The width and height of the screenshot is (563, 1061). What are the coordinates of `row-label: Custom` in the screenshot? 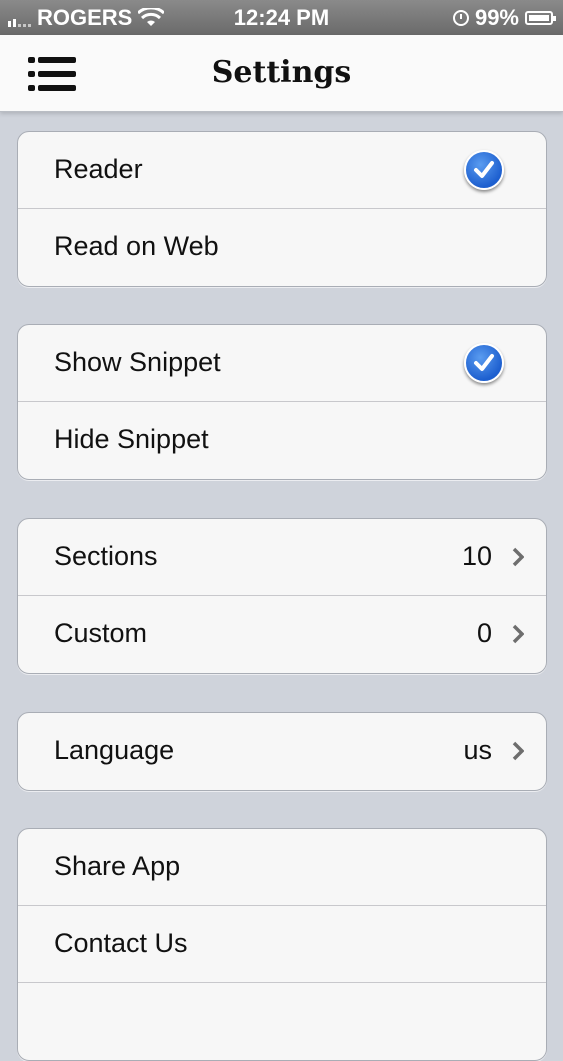 It's located at (101, 633).